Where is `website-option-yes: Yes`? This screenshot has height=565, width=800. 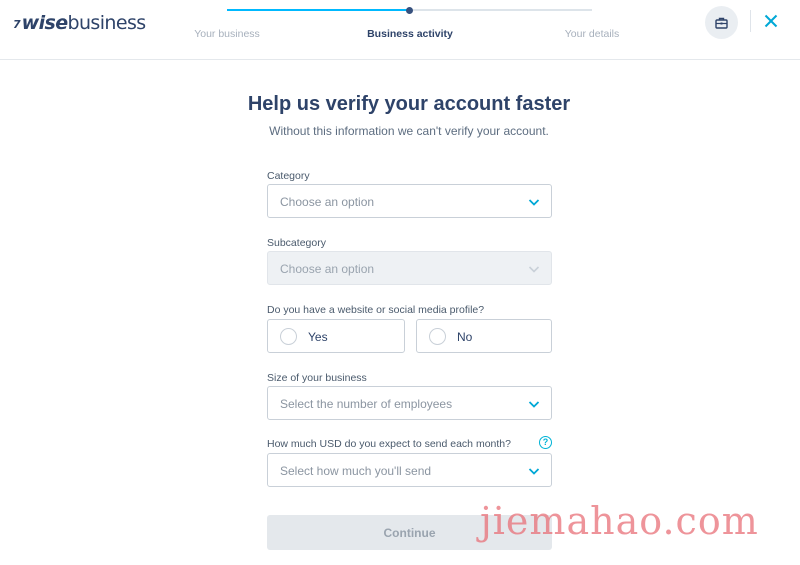 website-option-yes: Yes is located at coordinates (336, 336).